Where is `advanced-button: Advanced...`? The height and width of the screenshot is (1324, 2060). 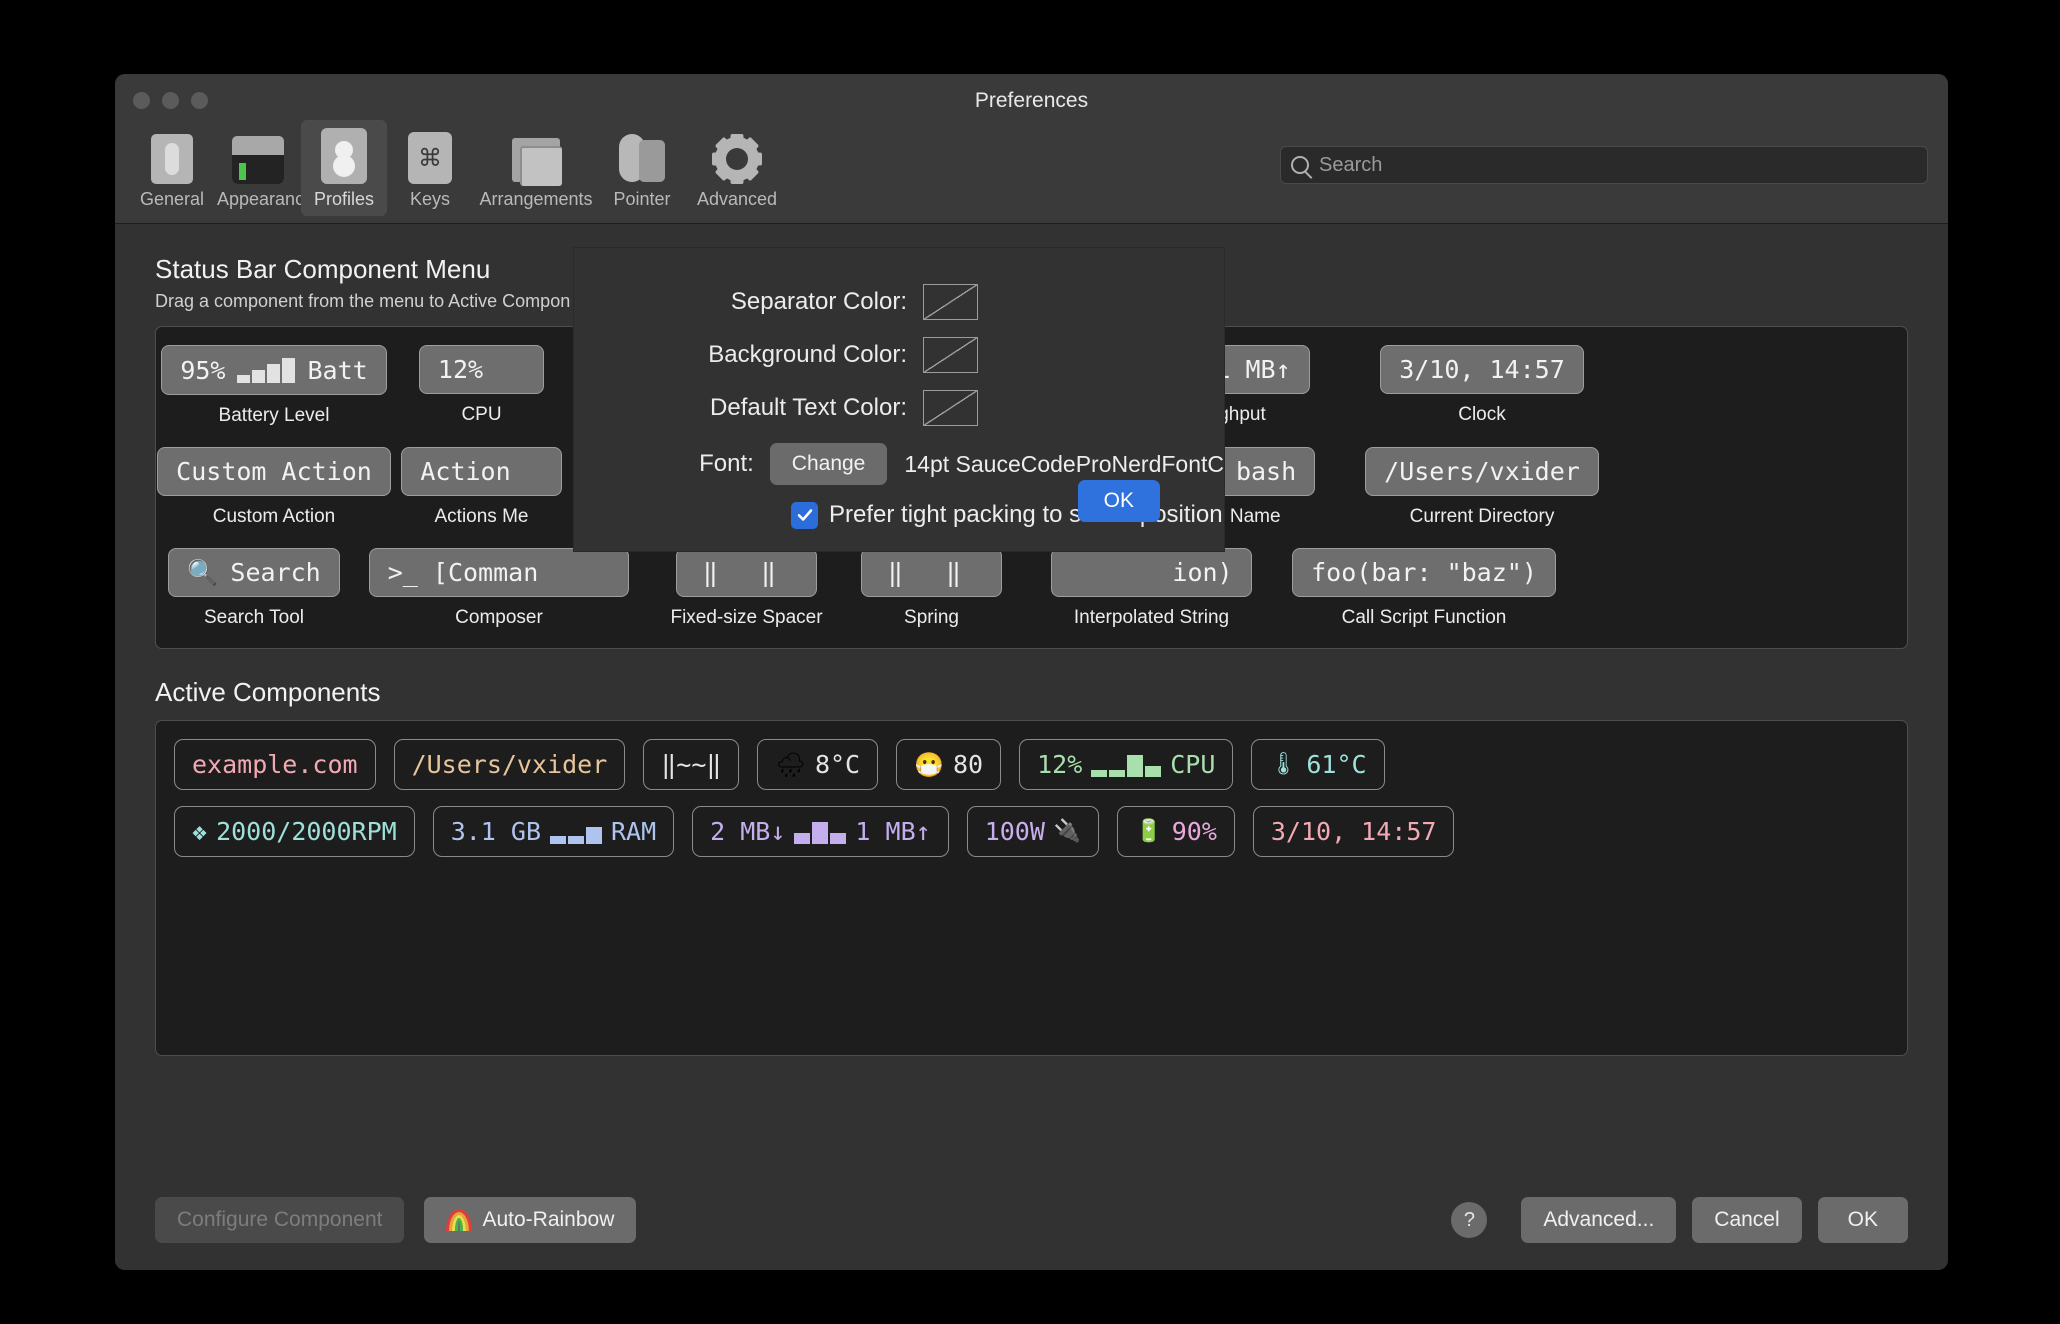
advanced-button: Advanced... is located at coordinates (1599, 1220).